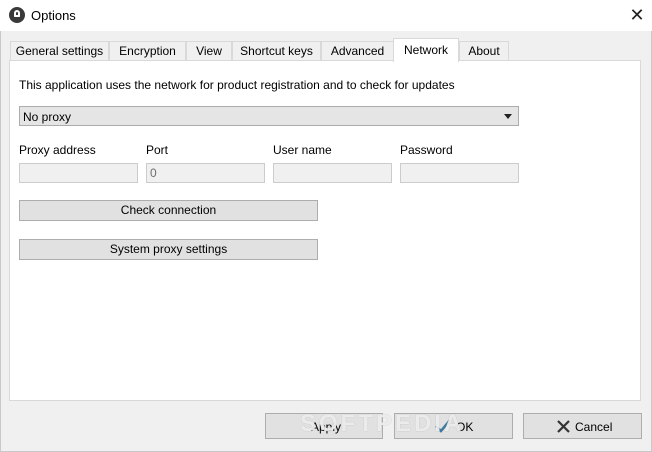 This screenshot has width=652, height=452. What do you see at coordinates (157, 150) in the screenshot?
I see `port-label: Port` at bounding box center [157, 150].